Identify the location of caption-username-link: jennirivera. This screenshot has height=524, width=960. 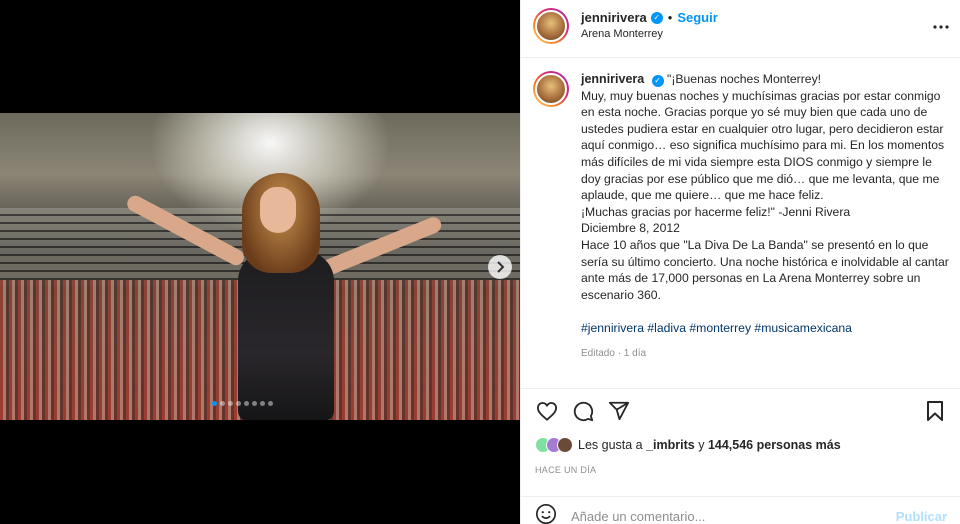
(612, 79).